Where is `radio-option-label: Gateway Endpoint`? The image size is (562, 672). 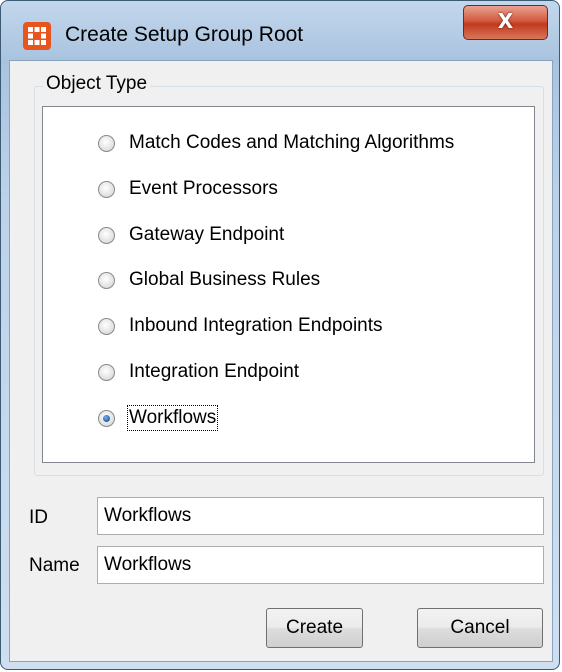
radio-option-label: Gateway Endpoint is located at coordinates (207, 234).